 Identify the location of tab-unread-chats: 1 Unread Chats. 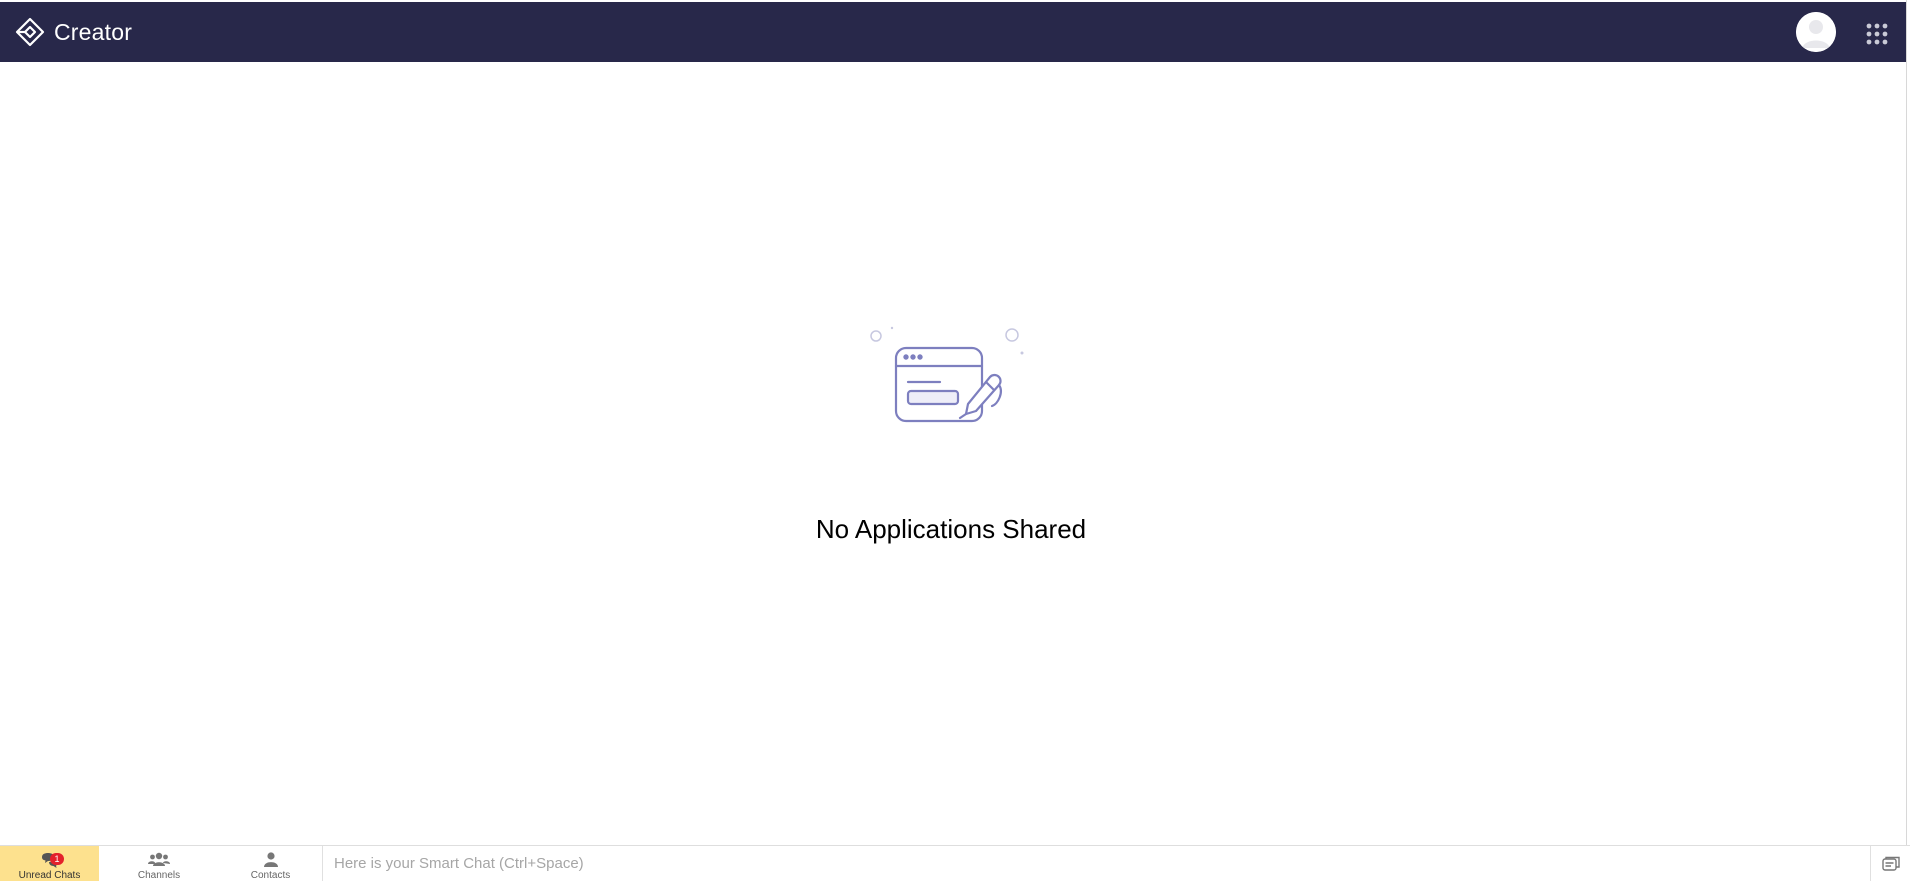
(49, 863).